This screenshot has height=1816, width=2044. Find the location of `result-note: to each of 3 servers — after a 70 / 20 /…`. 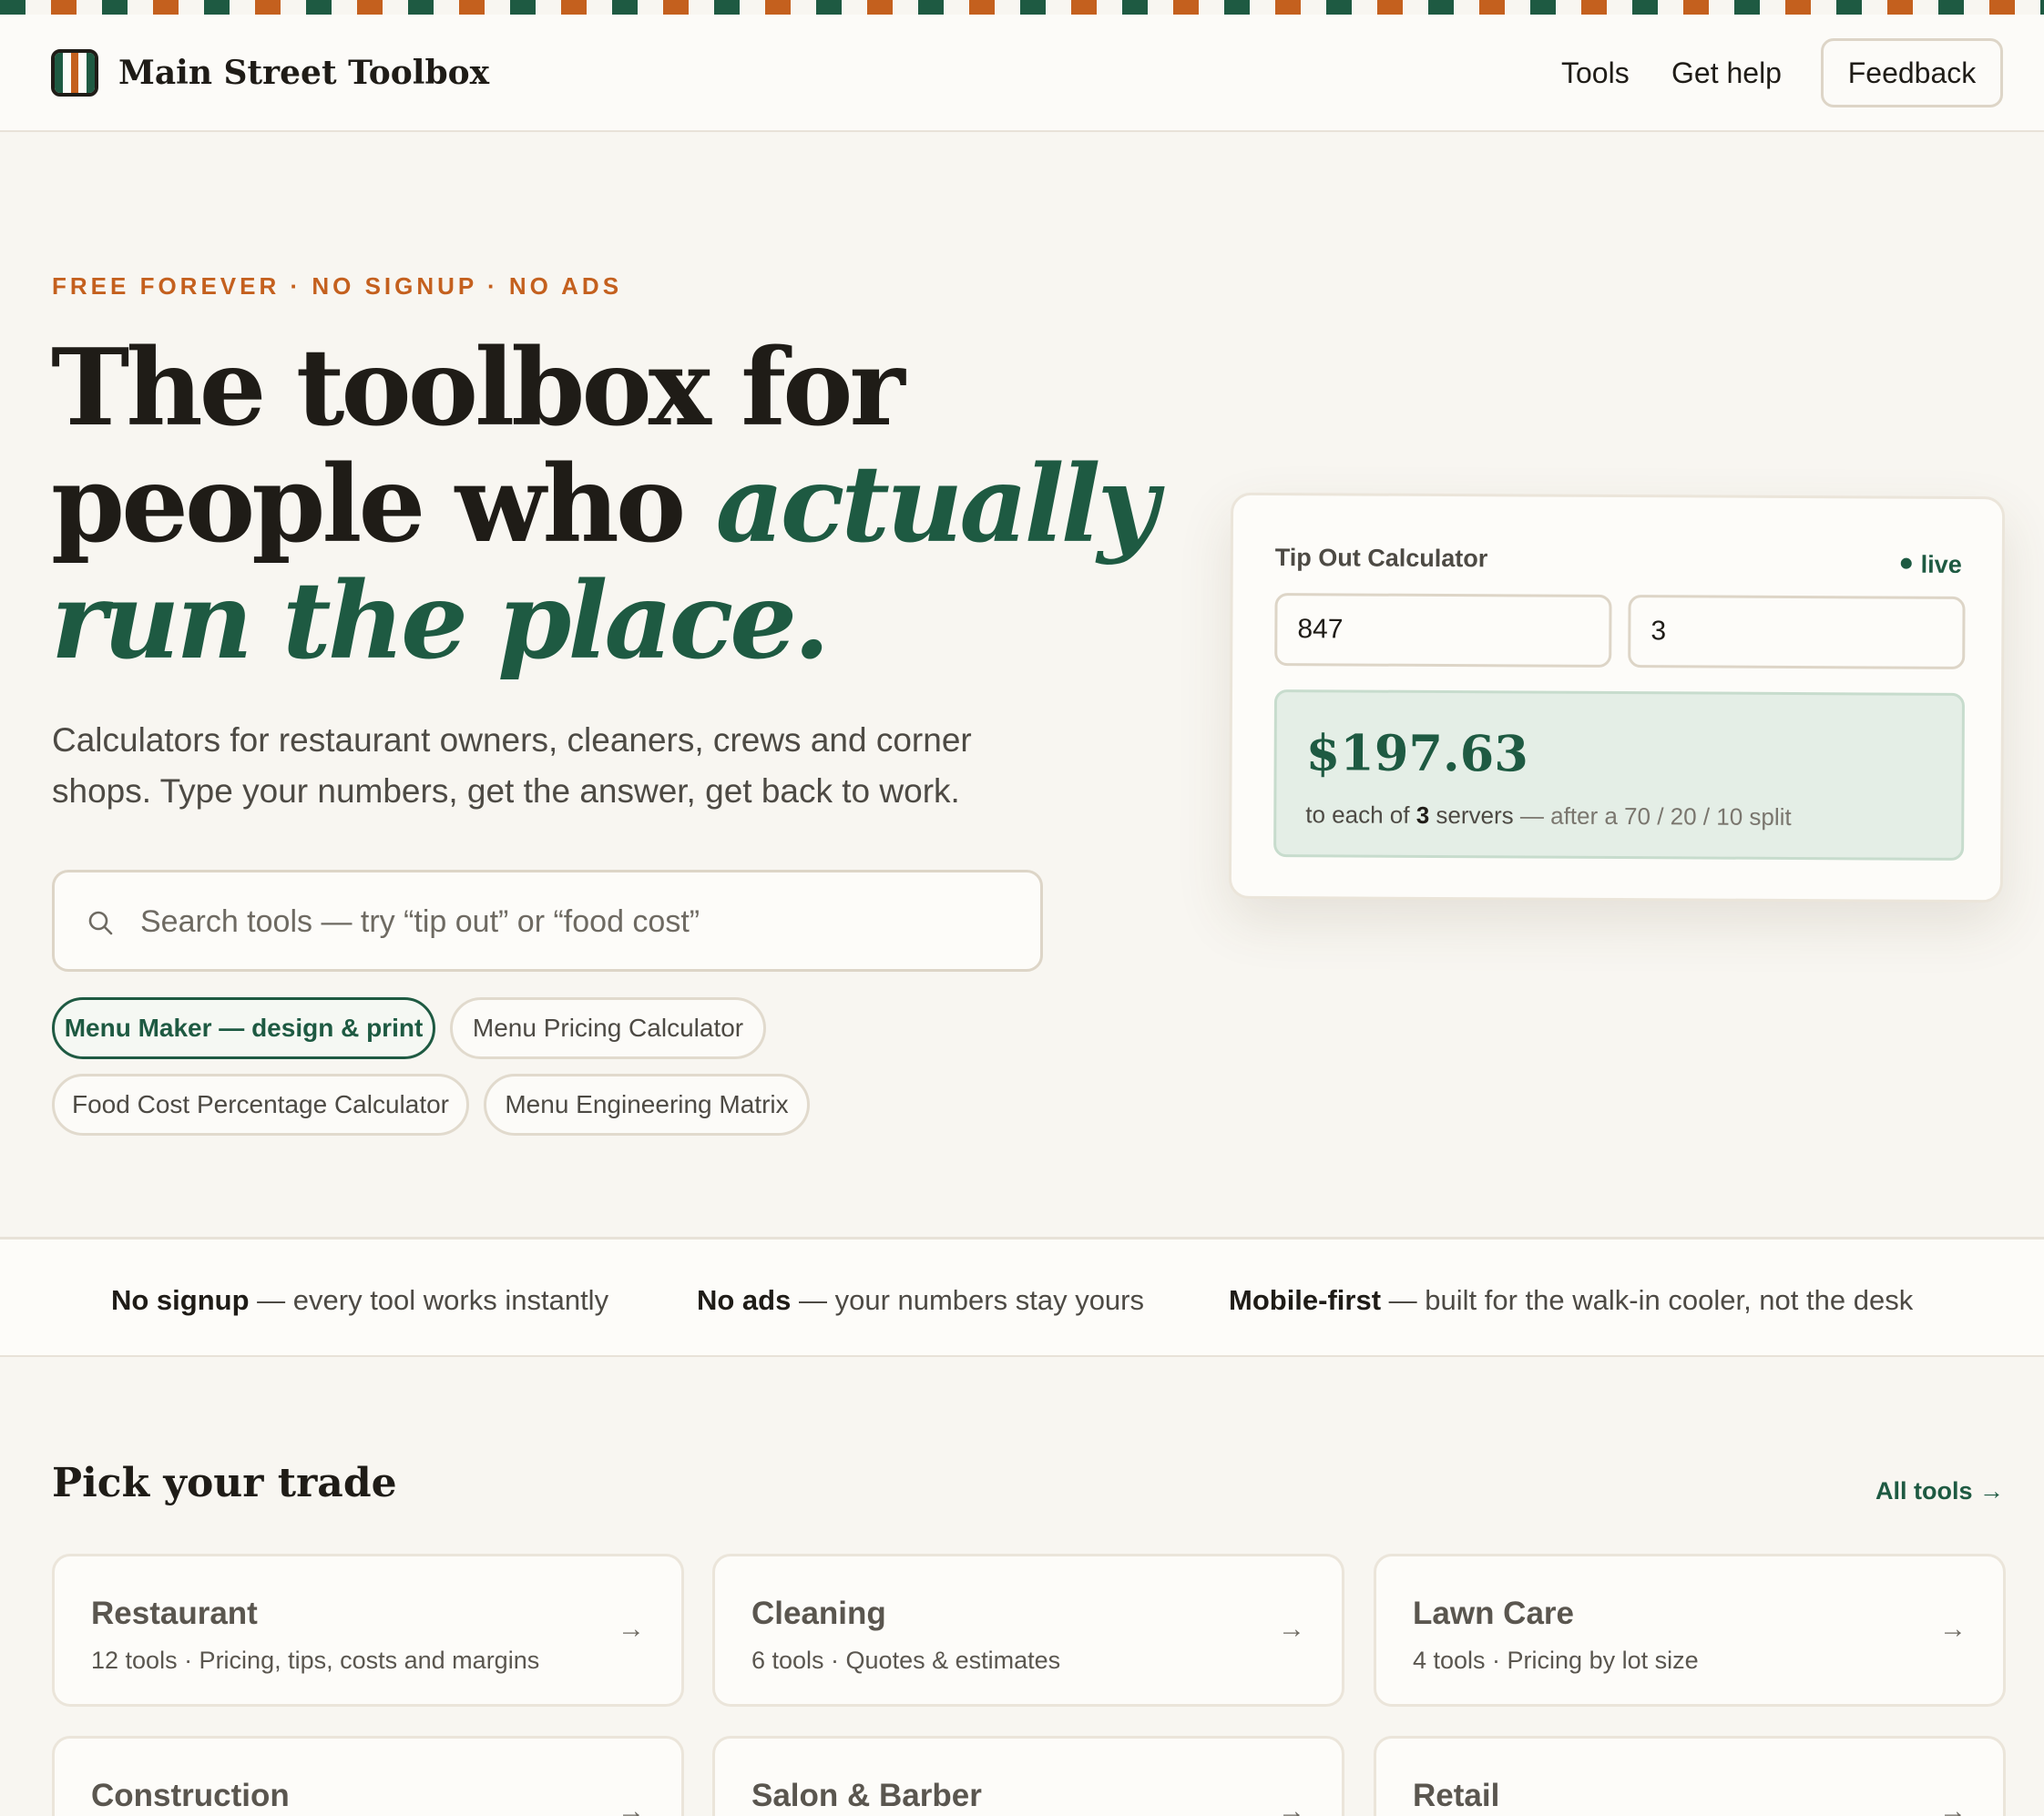

result-note: to each of 3 servers — after a 70 / 20 /… is located at coordinates (1549, 816).